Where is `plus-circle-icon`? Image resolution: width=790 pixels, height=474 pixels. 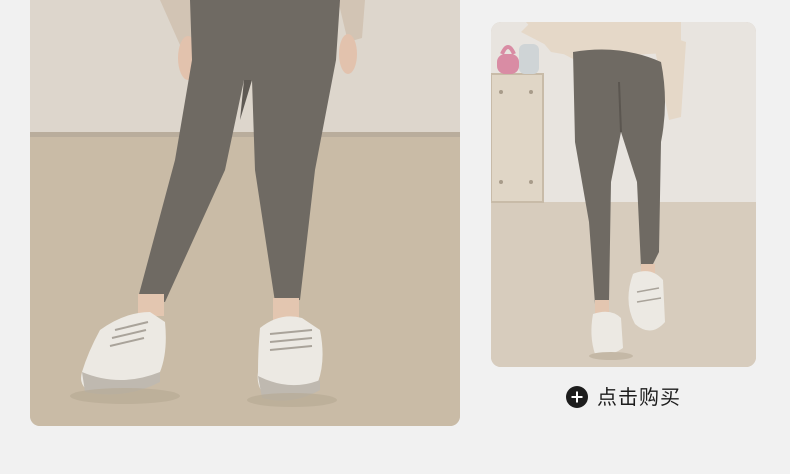
plus-circle-icon is located at coordinates (577, 397).